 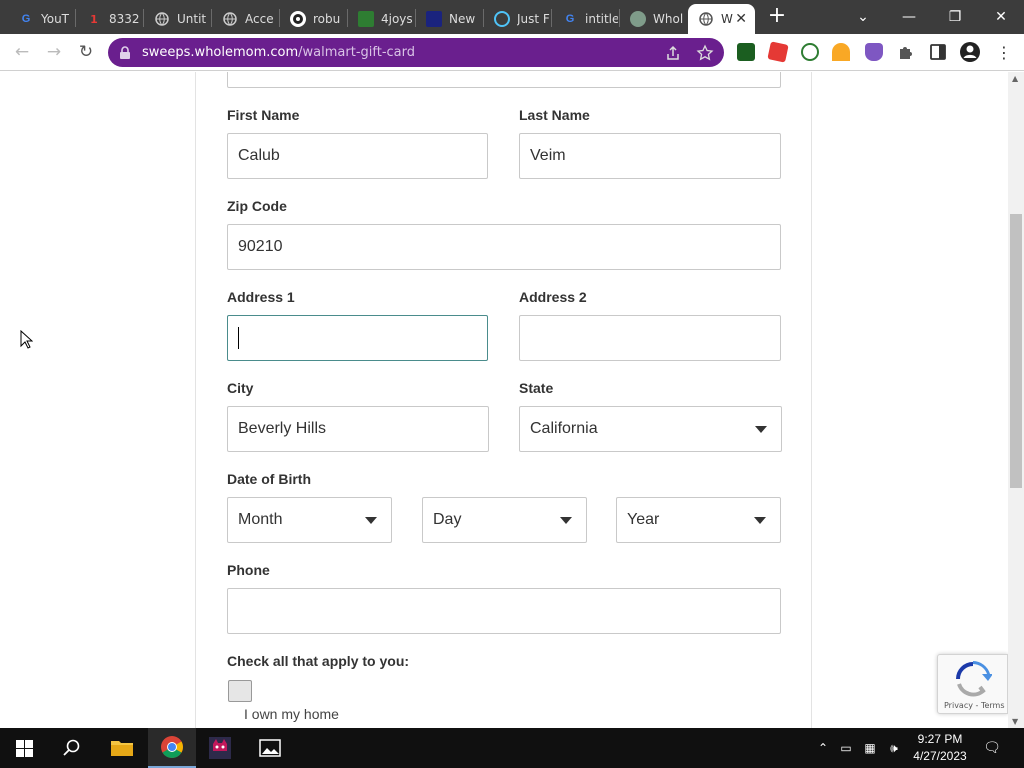 I want to click on state-select: California, so click(x=650, y=429).